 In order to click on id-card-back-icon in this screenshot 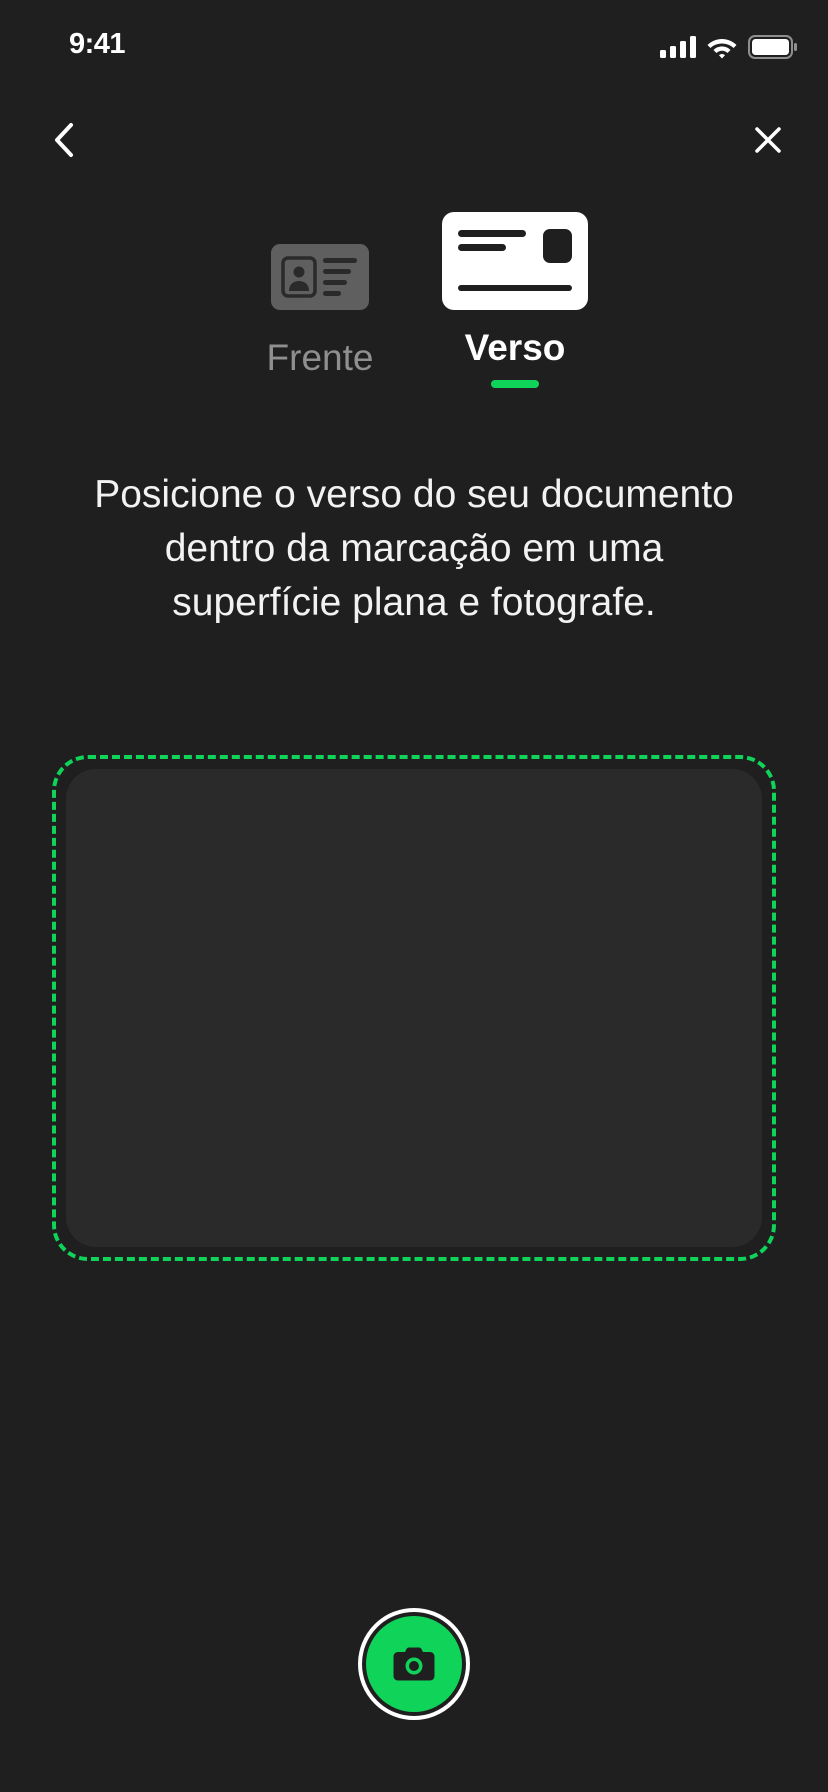, I will do `click(515, 261)`.